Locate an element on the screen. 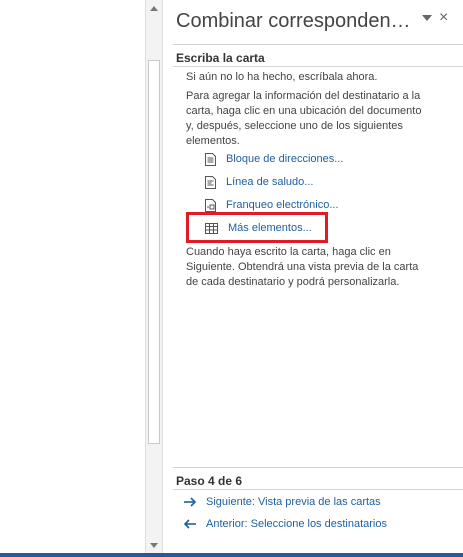 The width and height of the screenshot is (463, 557). status-bar-strip is located at coordinates (231, 555).